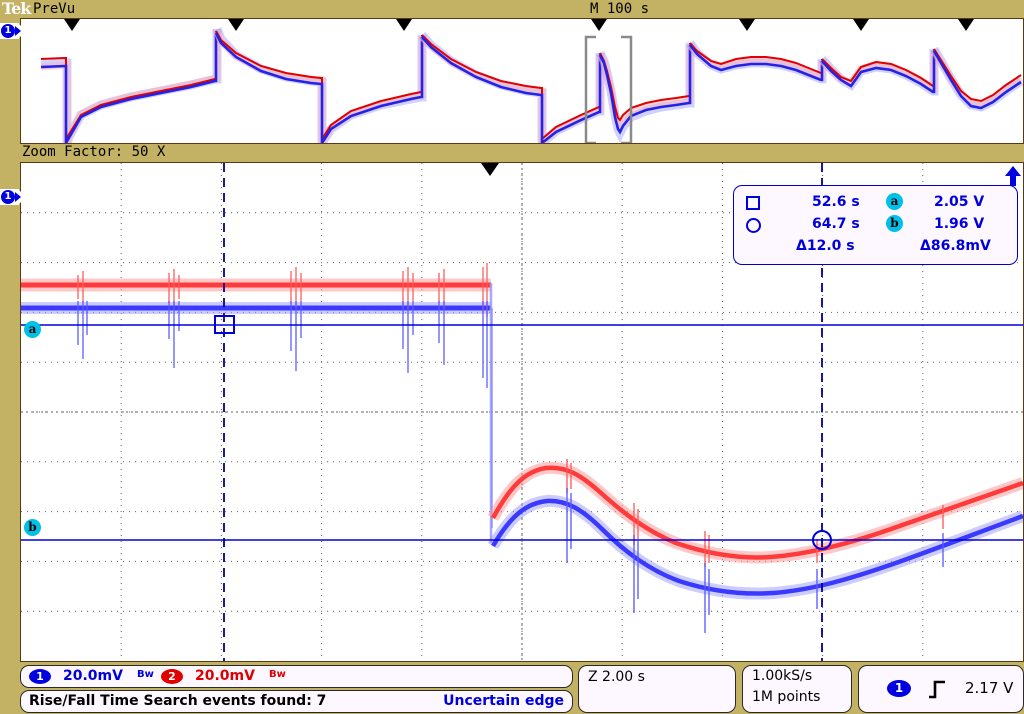 The image size is (1024, 714). Describe the element at coordinates (32, 527) in the screenshot. I see `cursor-b-badge: b` at that location.